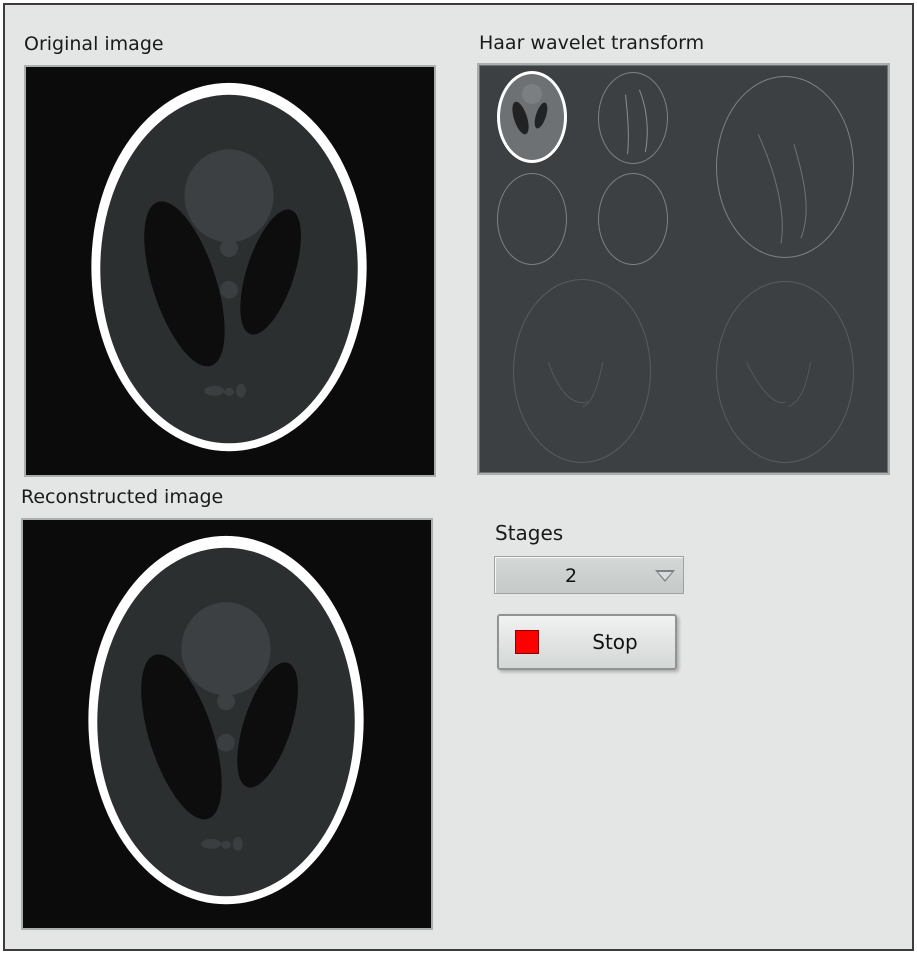 This screenshot has height=954, width=917. I want to click on reconstructed-image-label: Reconstructed image, so click(122, 497).